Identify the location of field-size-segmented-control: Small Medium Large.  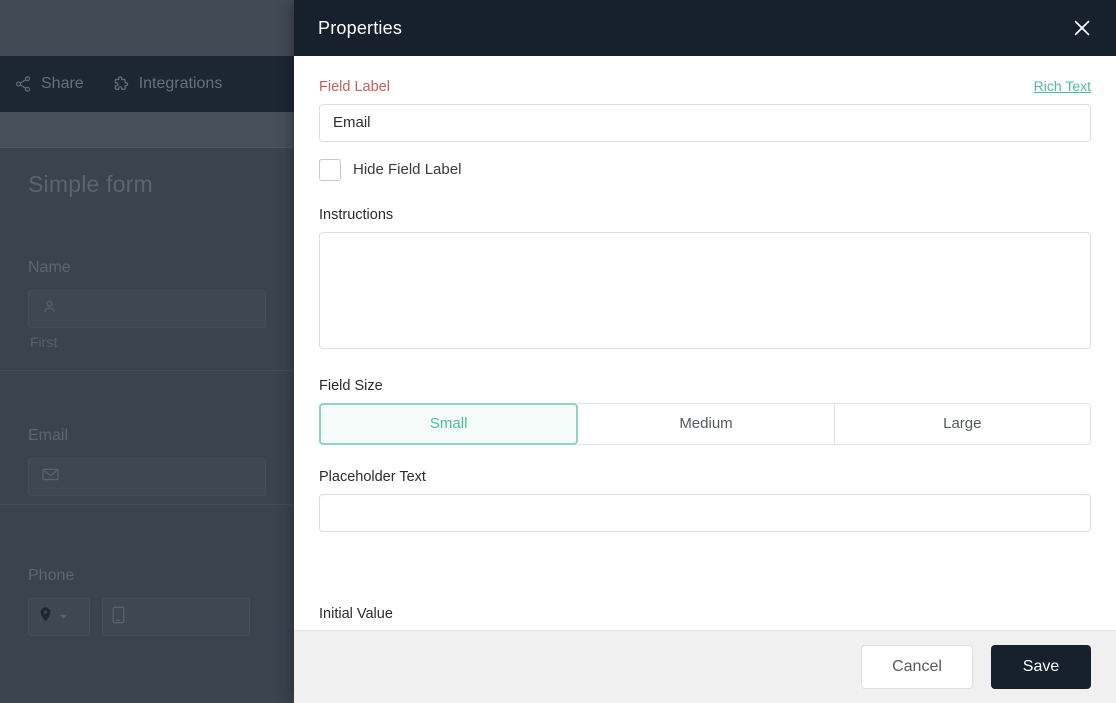
(705, 423).